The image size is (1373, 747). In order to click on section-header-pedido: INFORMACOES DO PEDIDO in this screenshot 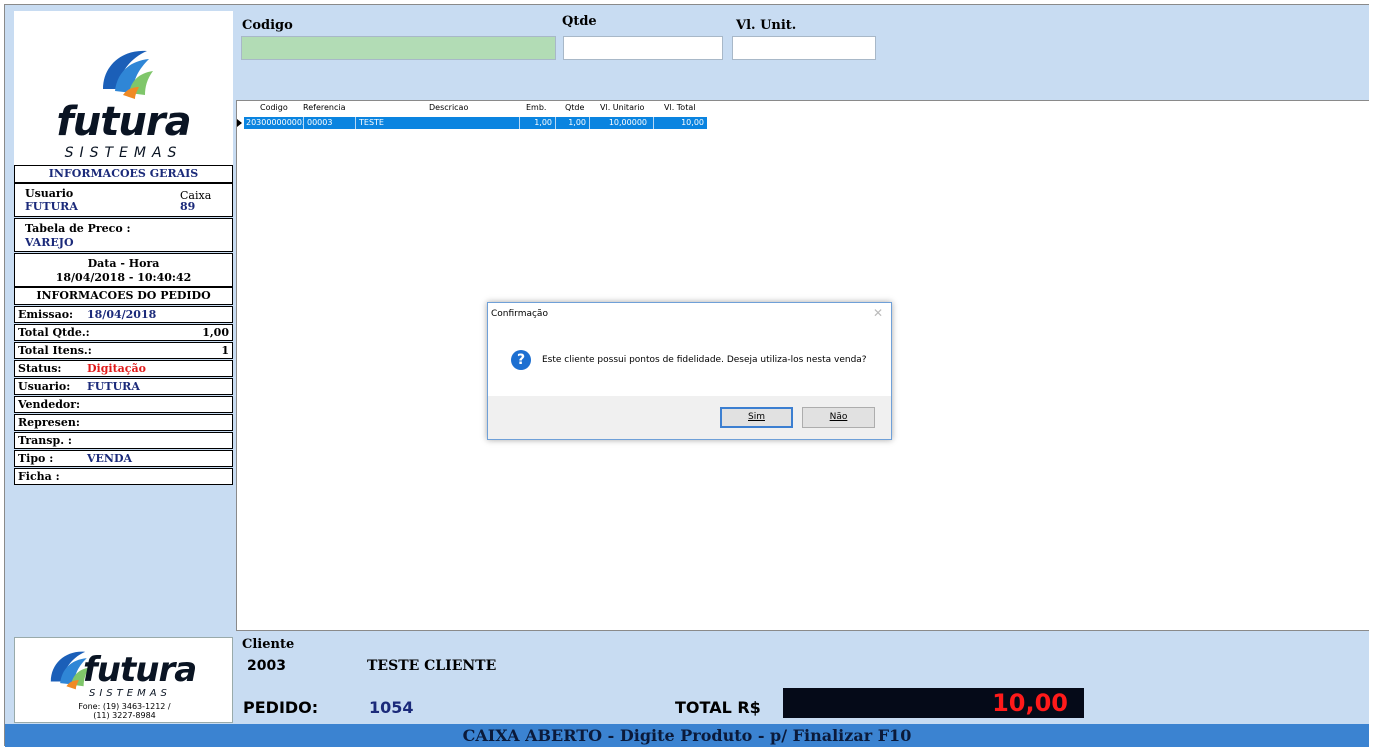, I will do `click(123, 296)`.